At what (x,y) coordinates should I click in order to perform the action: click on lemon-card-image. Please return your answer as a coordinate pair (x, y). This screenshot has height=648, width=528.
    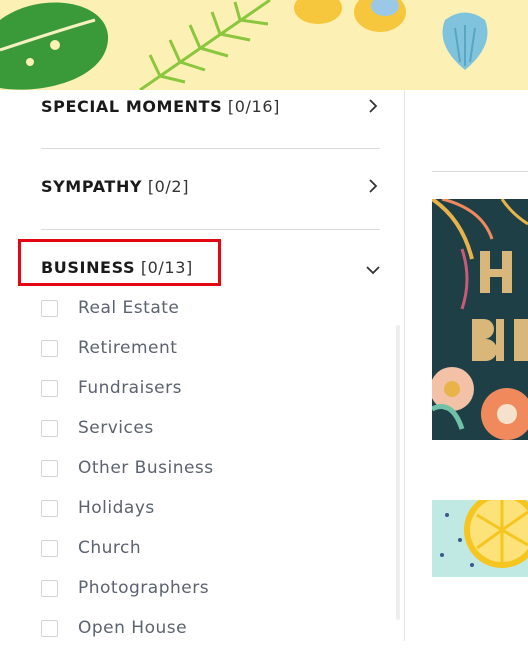
    Looking at the image, I should click on (480, 538).